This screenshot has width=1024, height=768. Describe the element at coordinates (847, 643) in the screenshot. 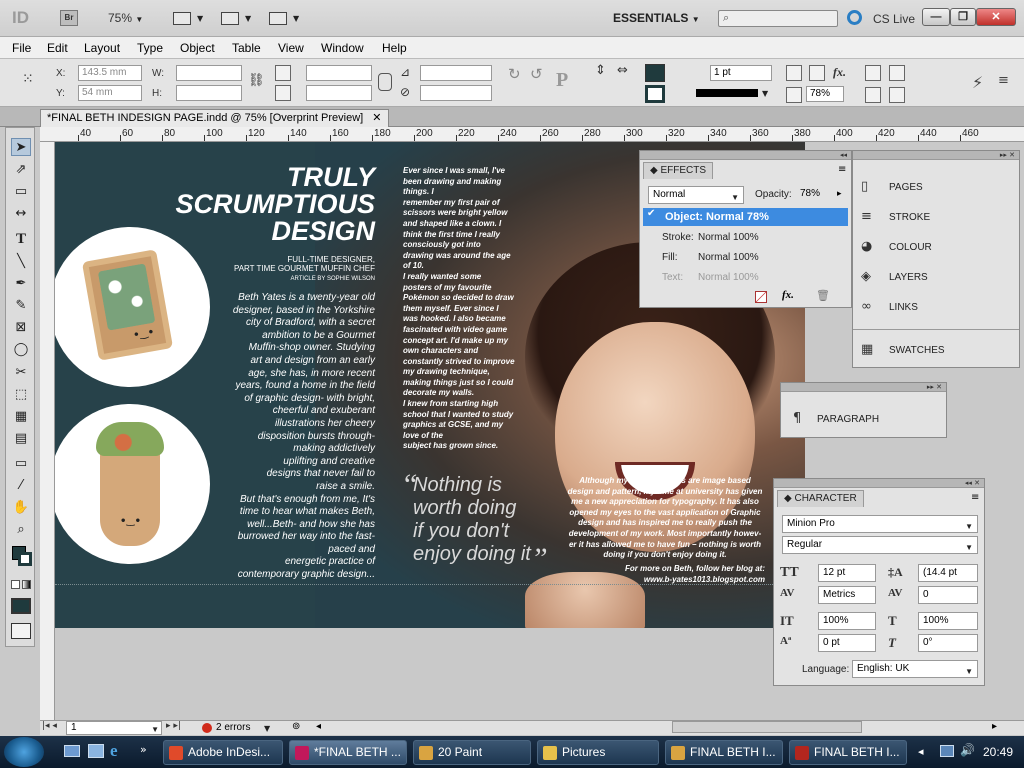

I see `baseline-shift-field: 0 pt` at that location.